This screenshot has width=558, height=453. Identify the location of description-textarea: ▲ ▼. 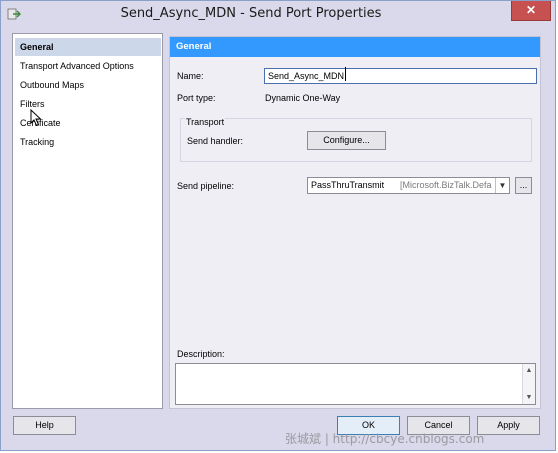
(355, 384).